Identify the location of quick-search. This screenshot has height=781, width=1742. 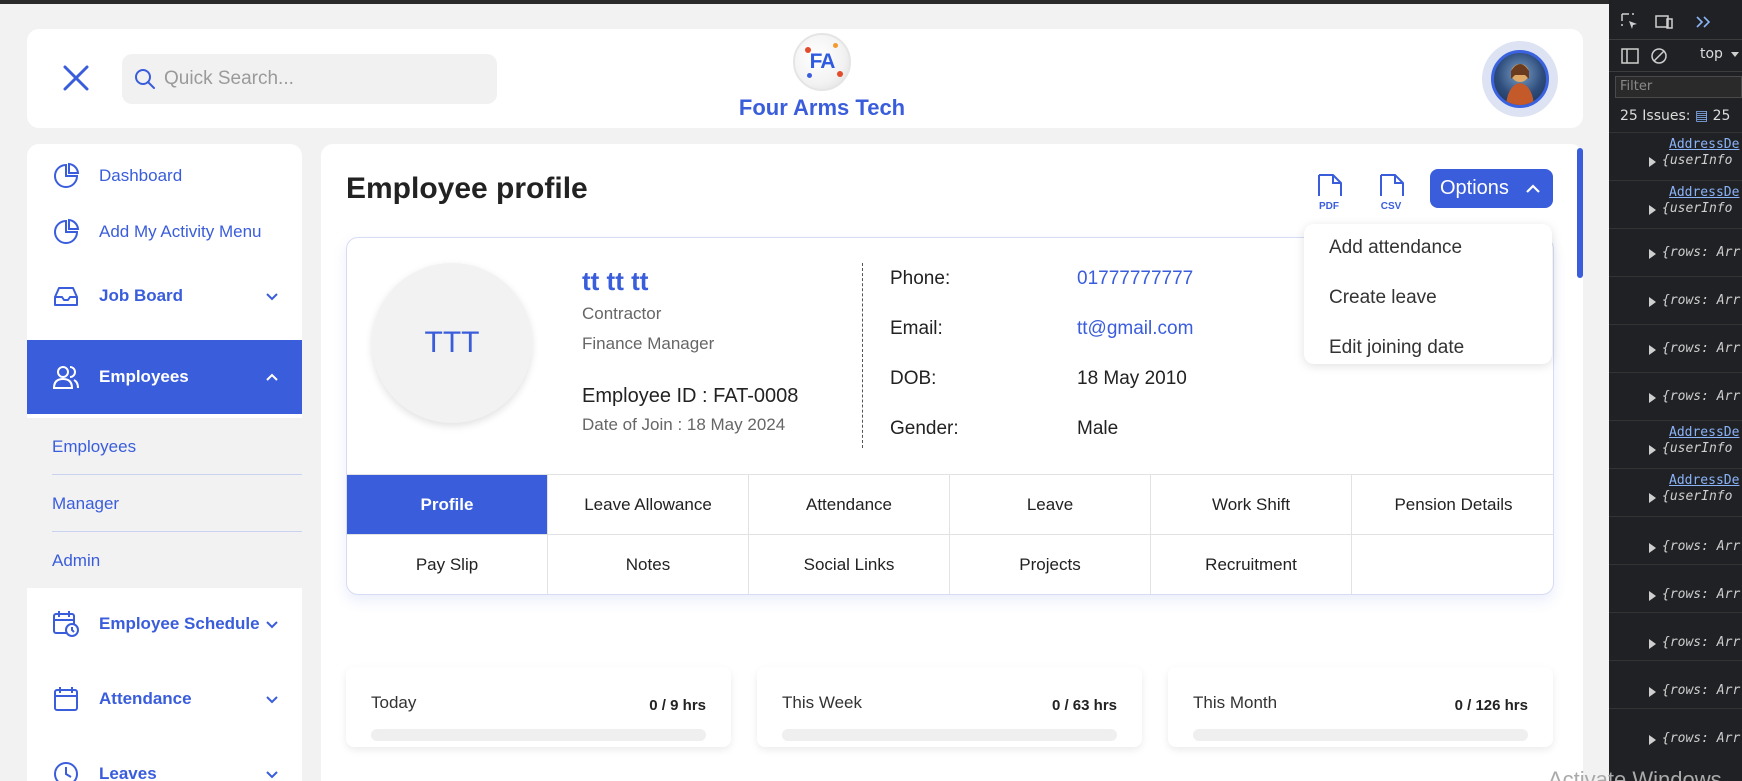
(309, 79).